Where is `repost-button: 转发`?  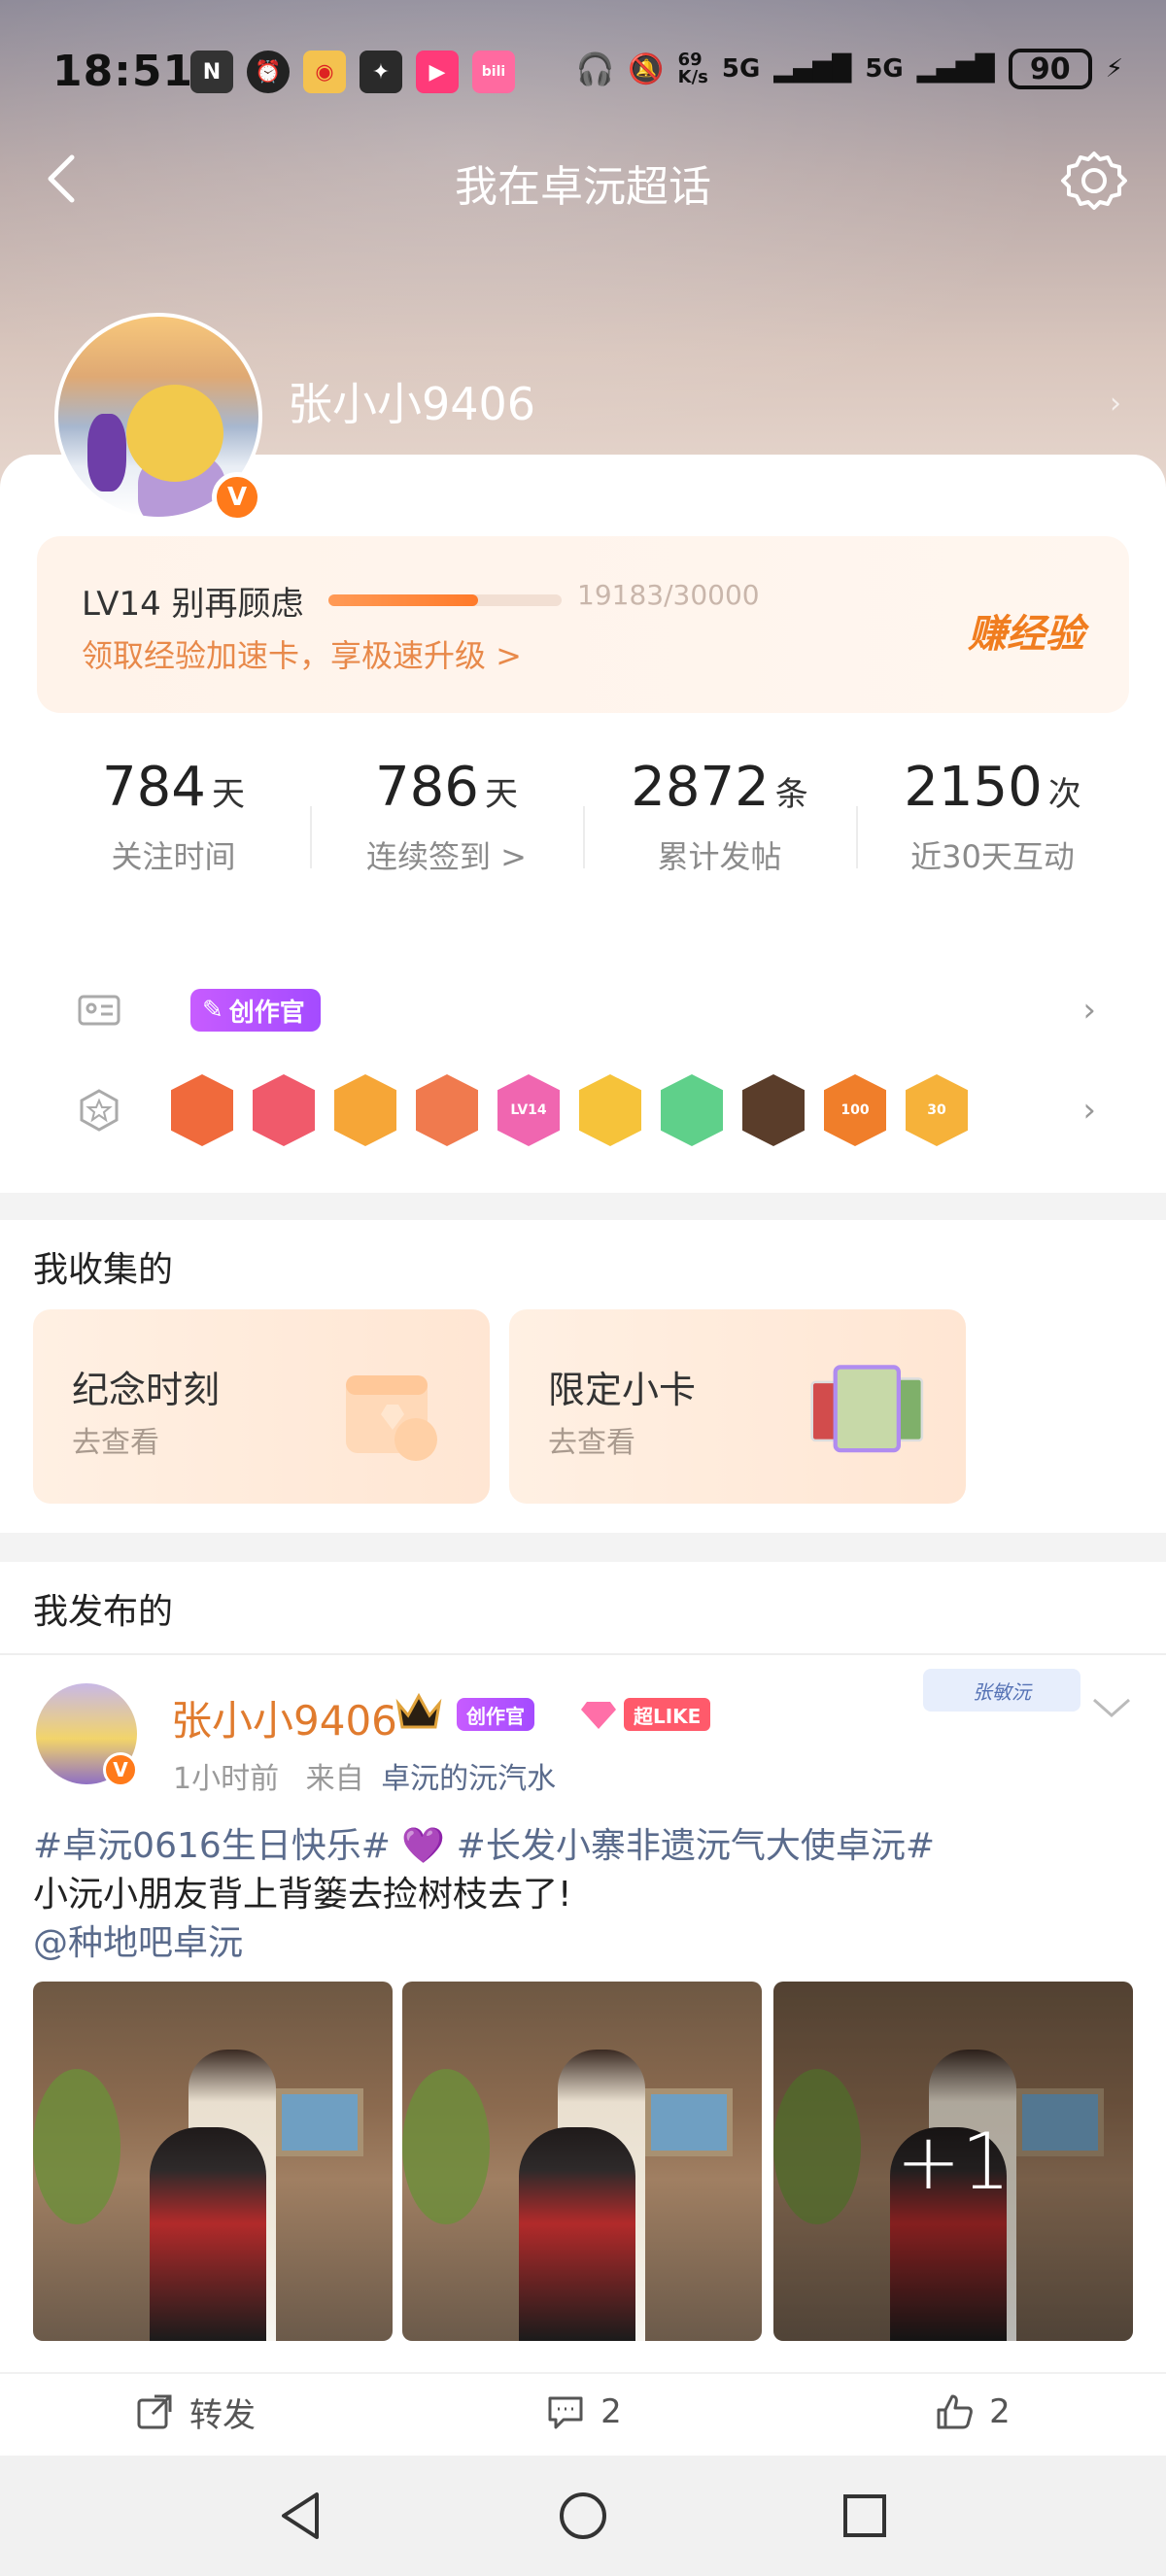
repost-button: 转发 is located at coordinates (194, 2412).